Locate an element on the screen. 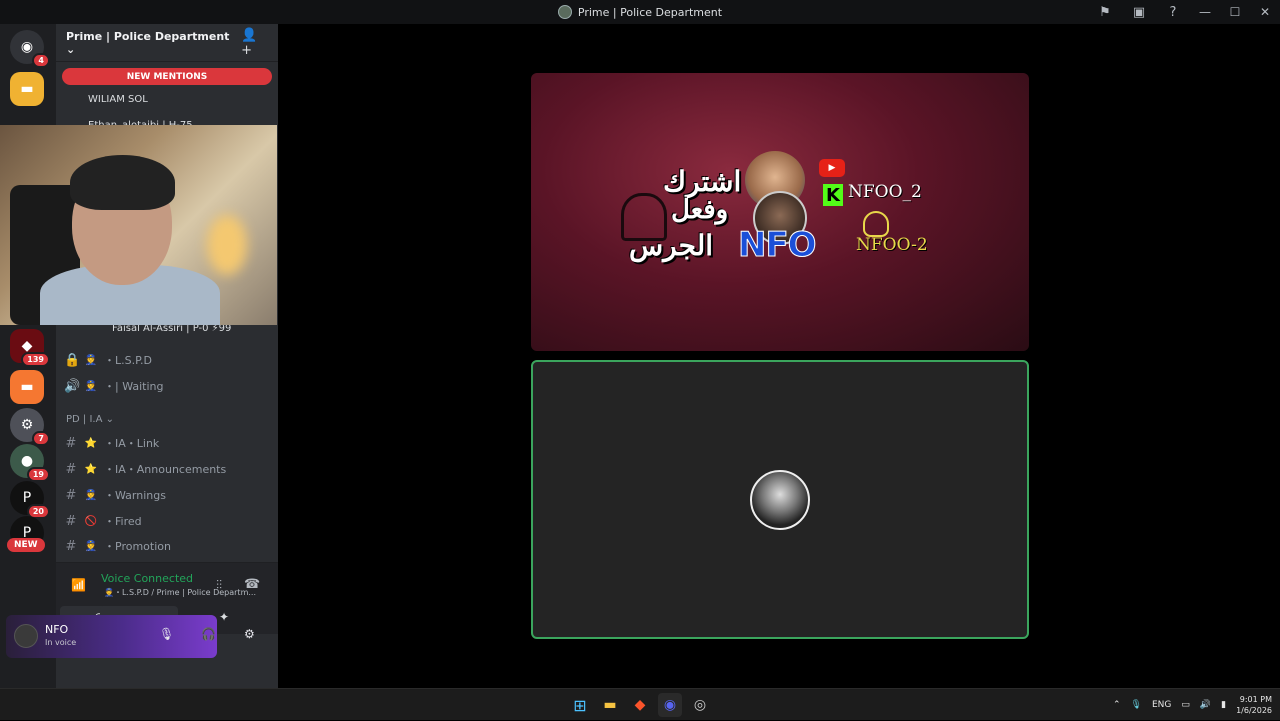 This screenshot has width=1280, height=721. windows-start-icon: ⊞ is located at coordinates (580, 705).